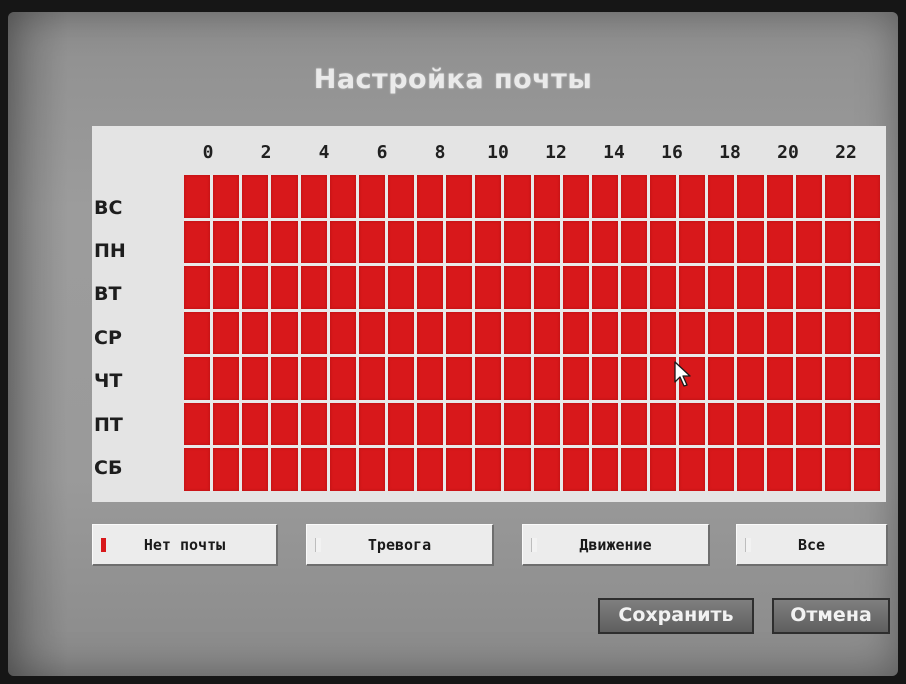  Describe the element at coordinates (400, 545) in the screenshot. I see `legend-alarm-button: Тревога` at that location.